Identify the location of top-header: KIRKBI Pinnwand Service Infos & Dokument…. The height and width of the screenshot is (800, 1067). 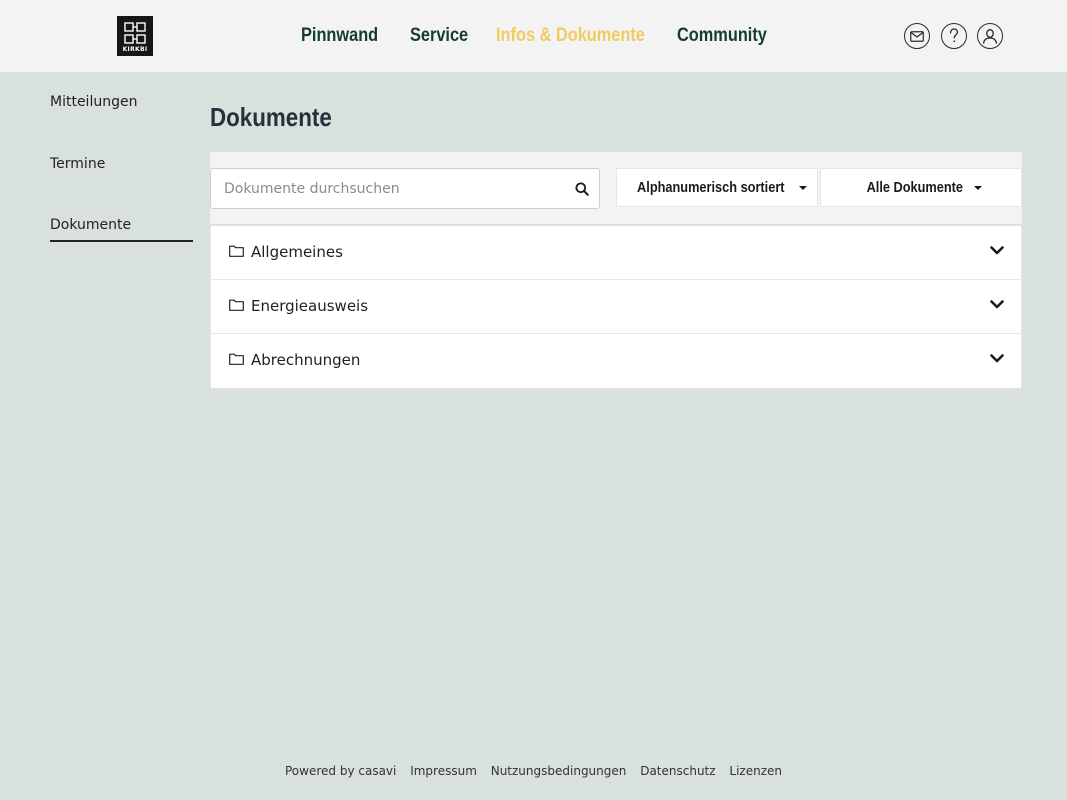
(533, 36).